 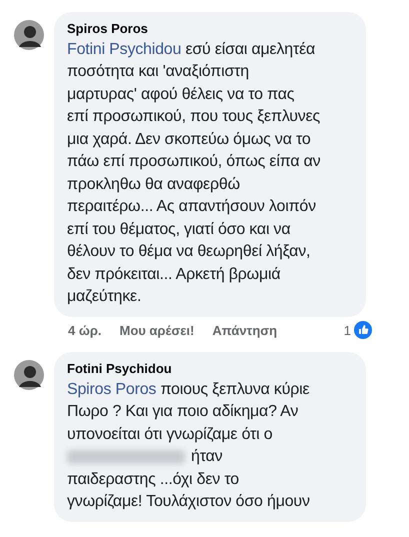 What do you see at coordinates (85, 331) in the screenshot?
I see `comment-time: 4 ώρ.` at bounding box center [85, 331].